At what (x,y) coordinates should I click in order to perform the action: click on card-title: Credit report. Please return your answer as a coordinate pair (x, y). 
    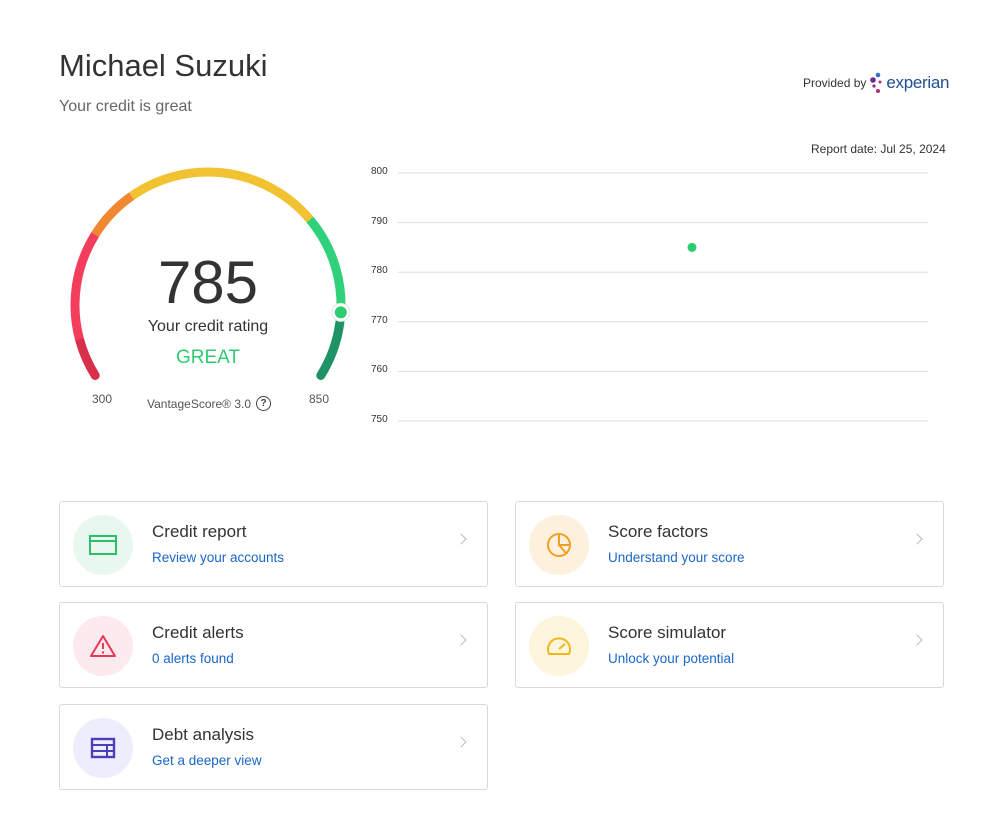
    Looking at the image, I should click on (199, 531).